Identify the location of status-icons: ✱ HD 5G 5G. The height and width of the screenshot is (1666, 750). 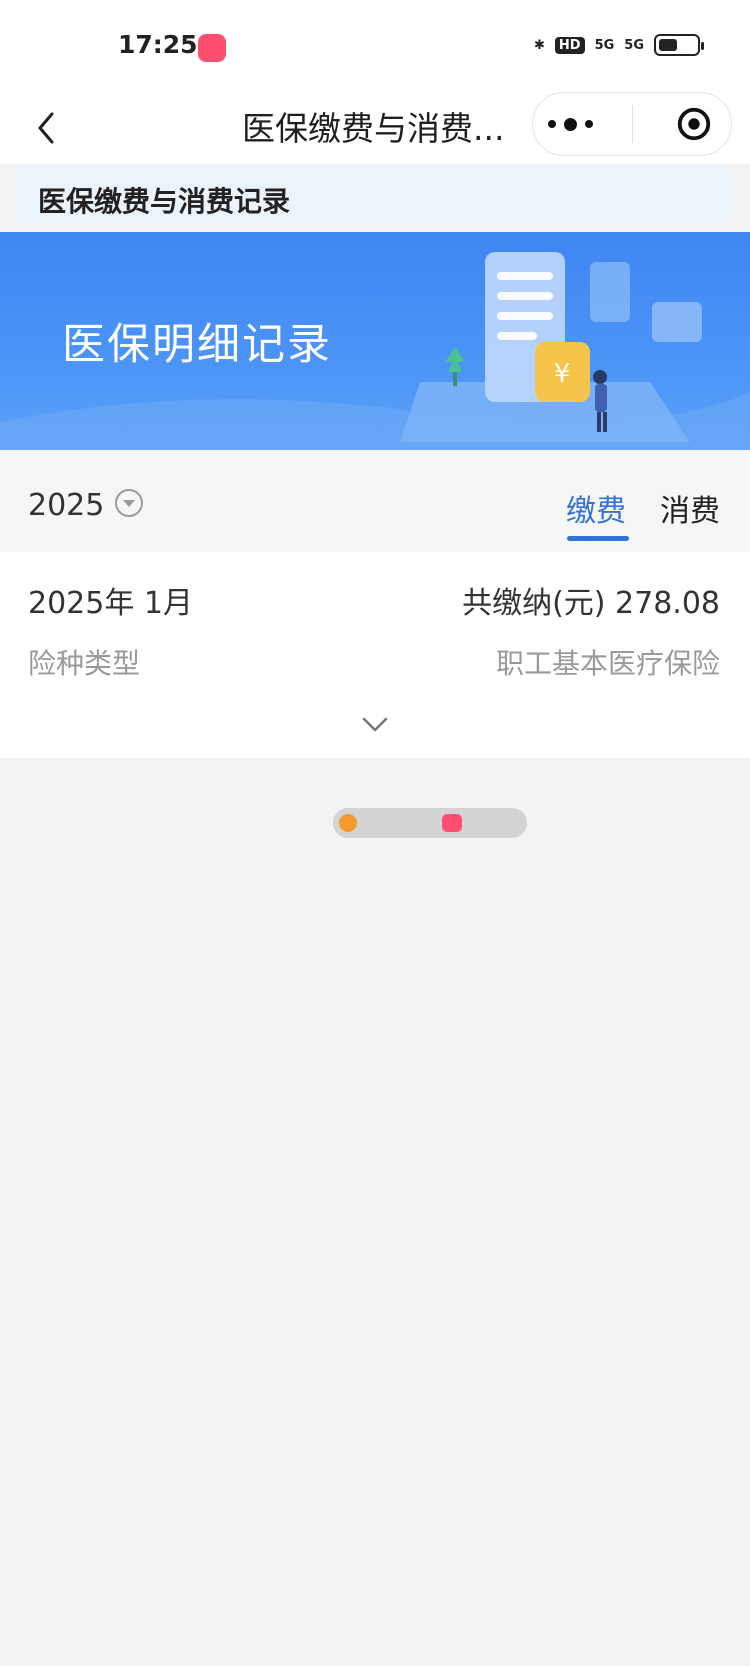
(618, 45).